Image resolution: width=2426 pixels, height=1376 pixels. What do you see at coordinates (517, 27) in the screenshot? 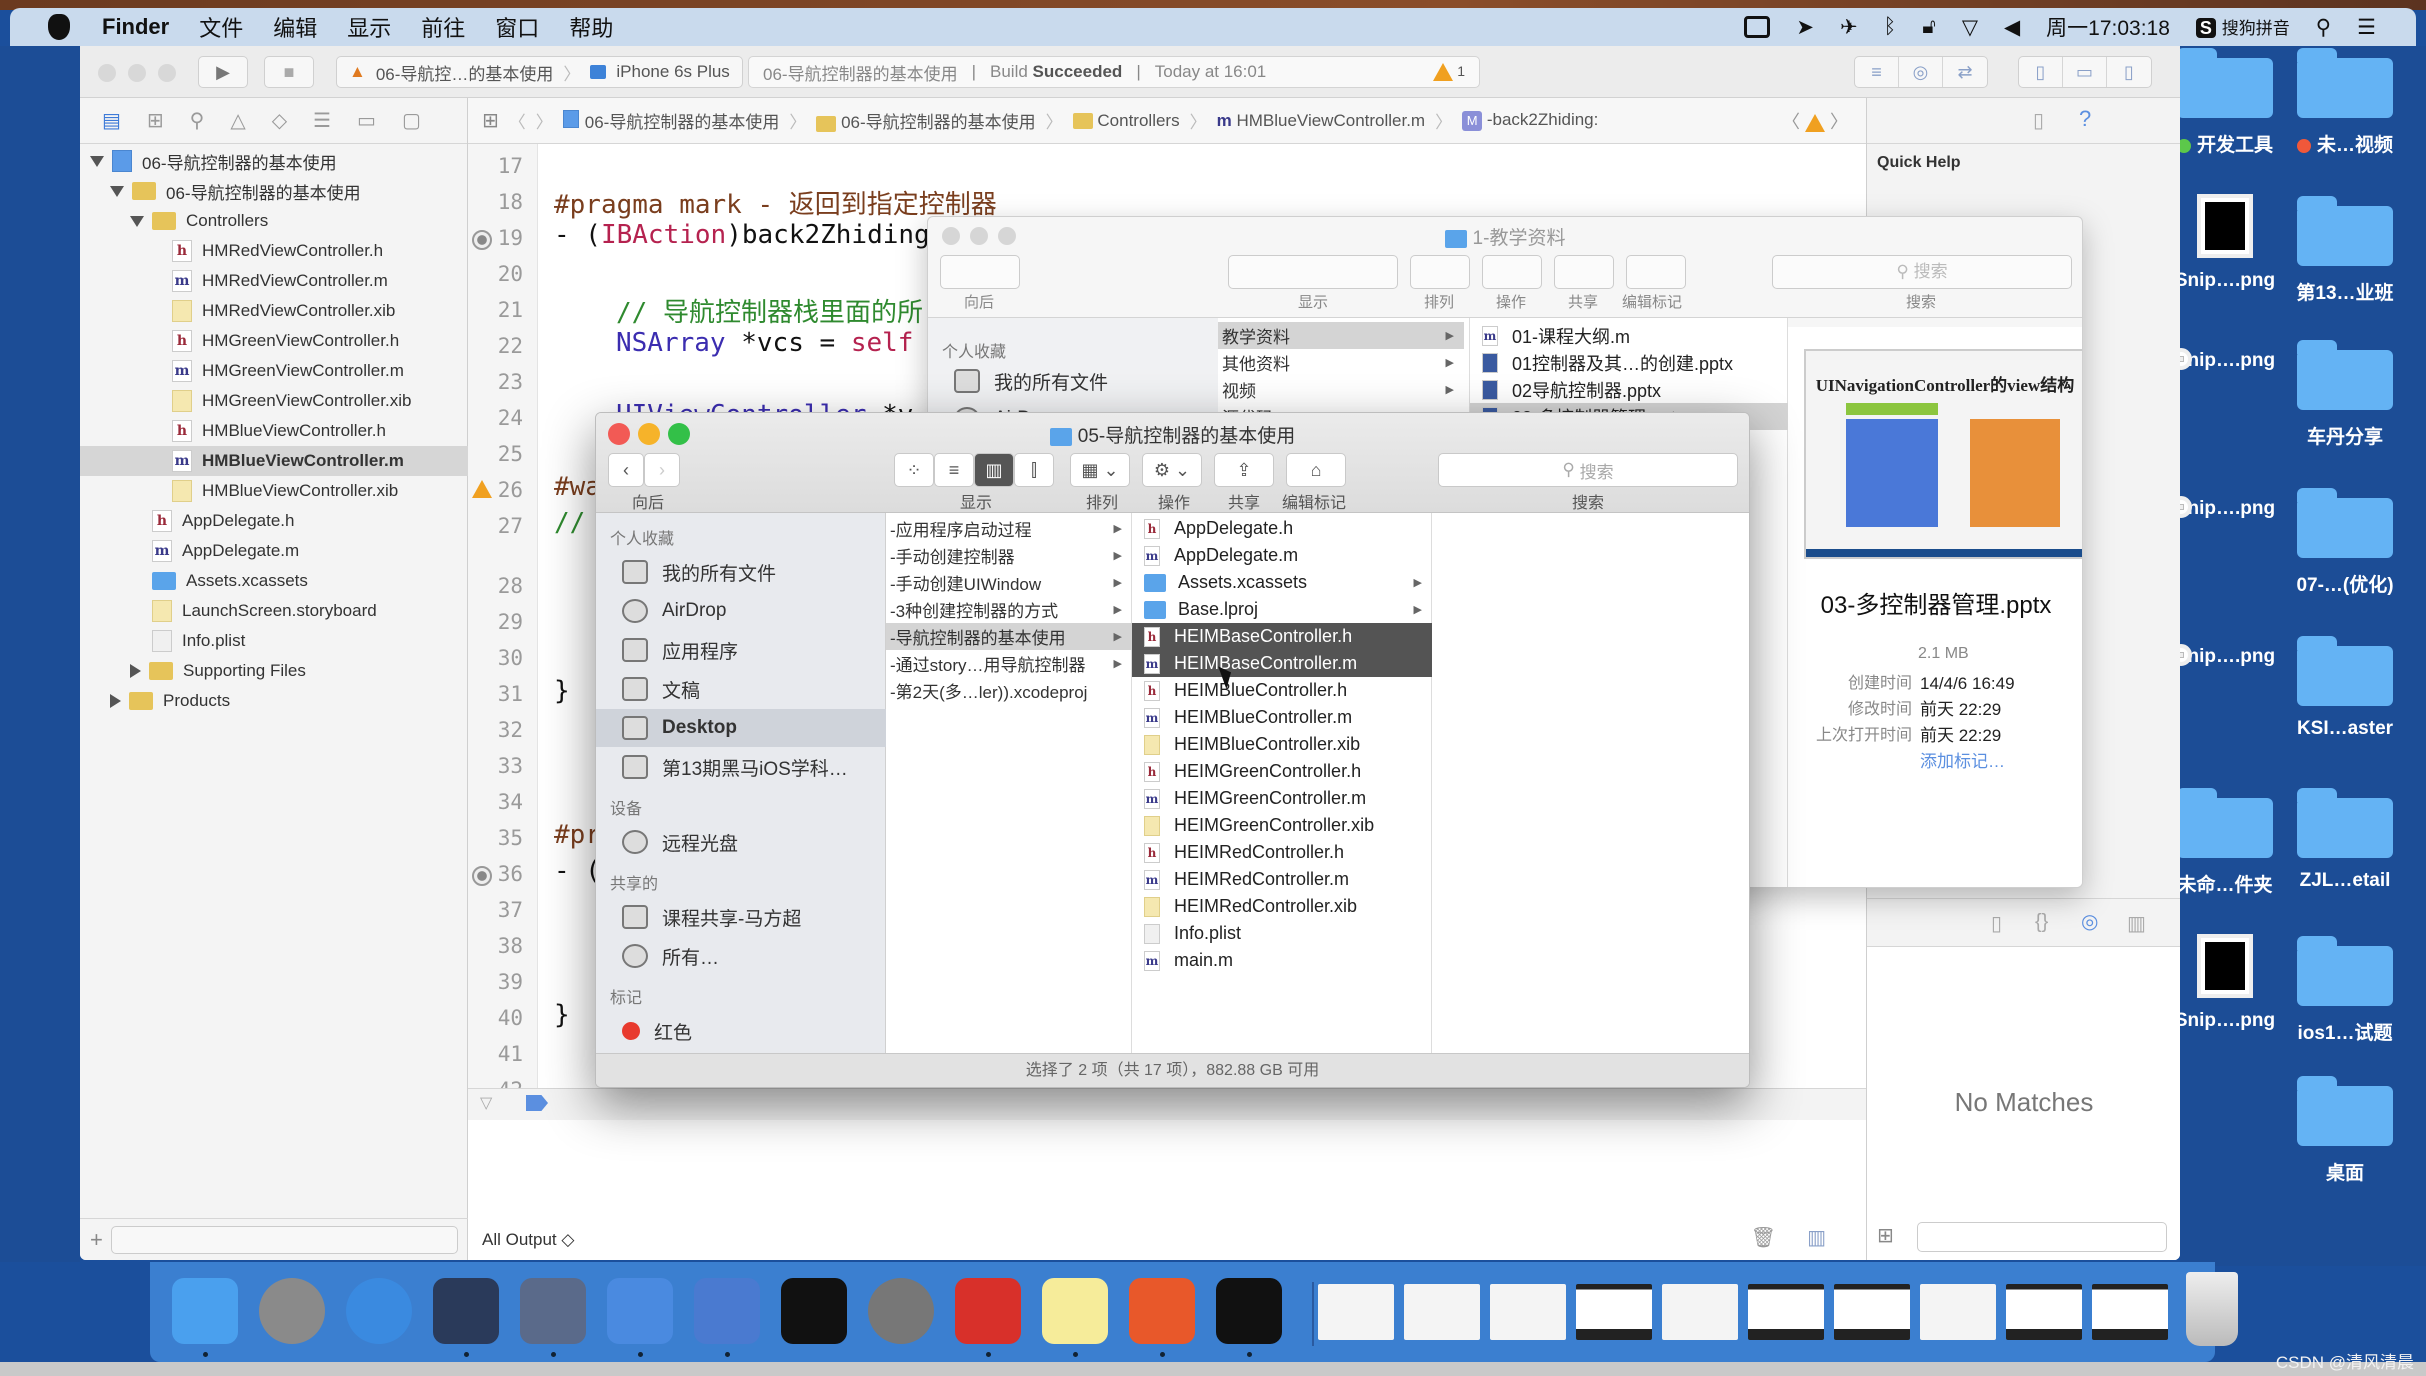
I see `menu-window: 窗口` at bounding box center [517, 27].